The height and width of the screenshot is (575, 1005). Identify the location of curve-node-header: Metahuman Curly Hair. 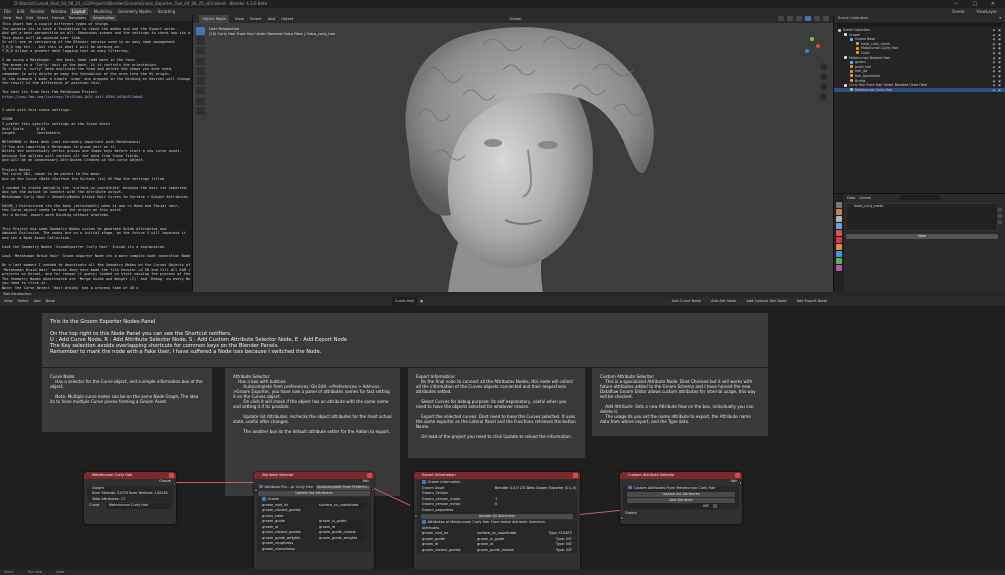
(130, 475).